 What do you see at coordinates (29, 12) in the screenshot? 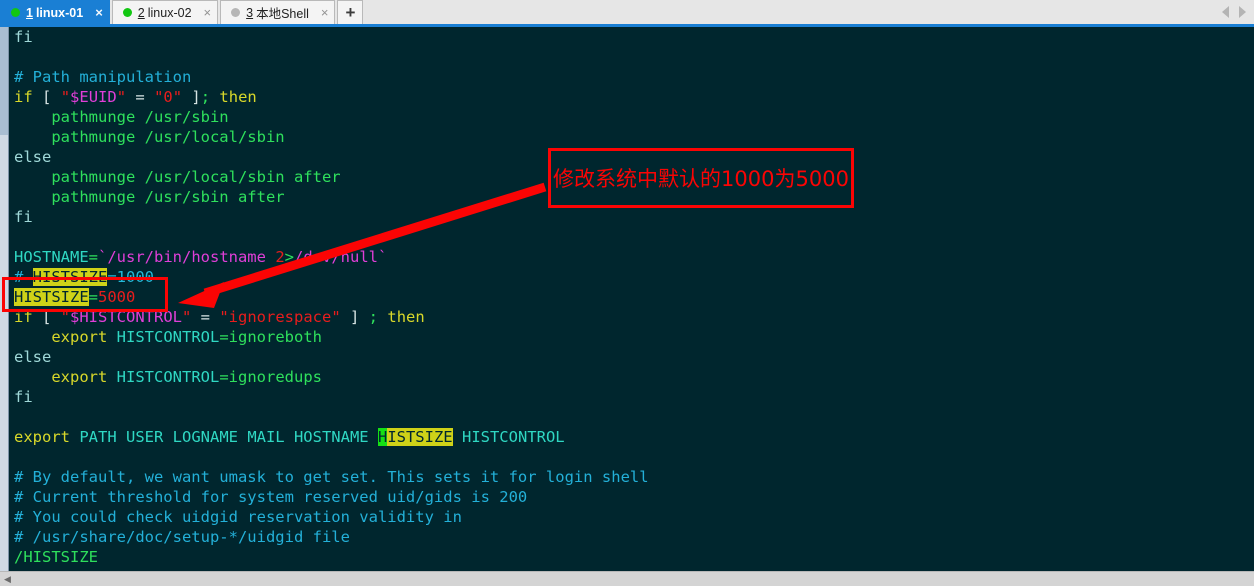
I see `tab-number: 1` at bounding box center [29, 12].